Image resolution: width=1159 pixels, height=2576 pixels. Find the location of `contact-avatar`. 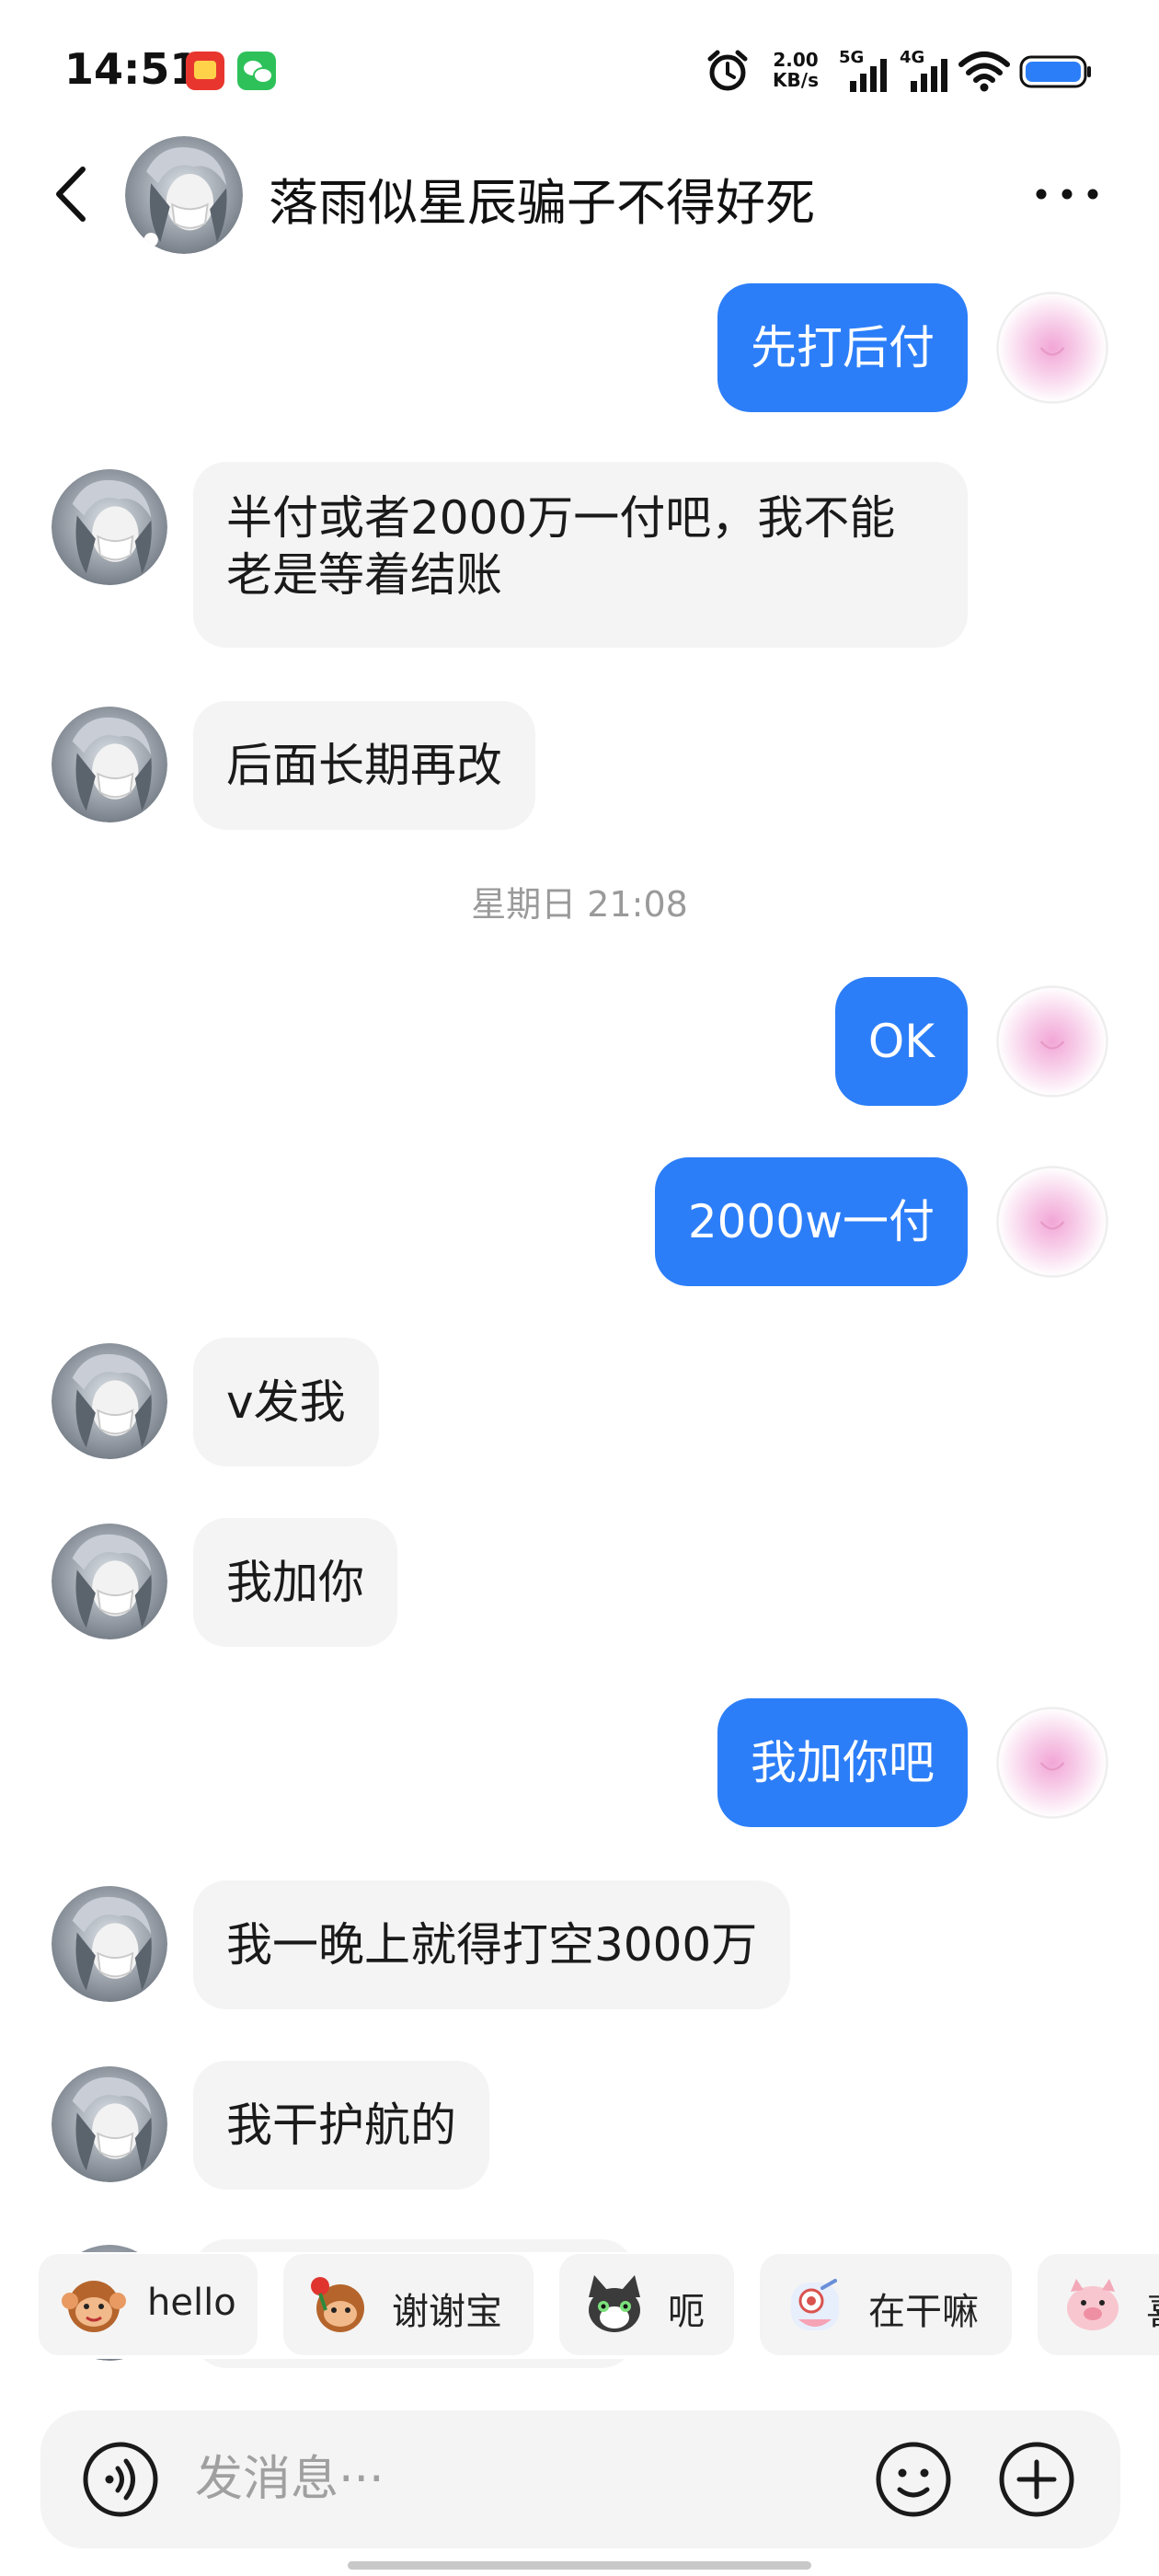

contact-avatar is located at coordinates (184, 195).